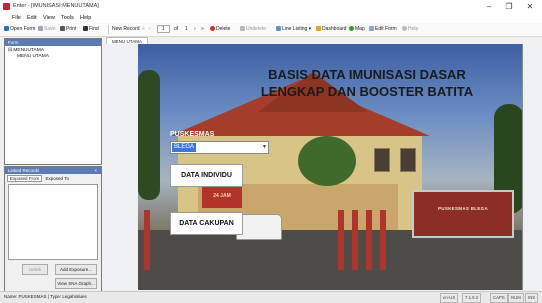  I want to click on binoculars-icon, so click(85, 28).